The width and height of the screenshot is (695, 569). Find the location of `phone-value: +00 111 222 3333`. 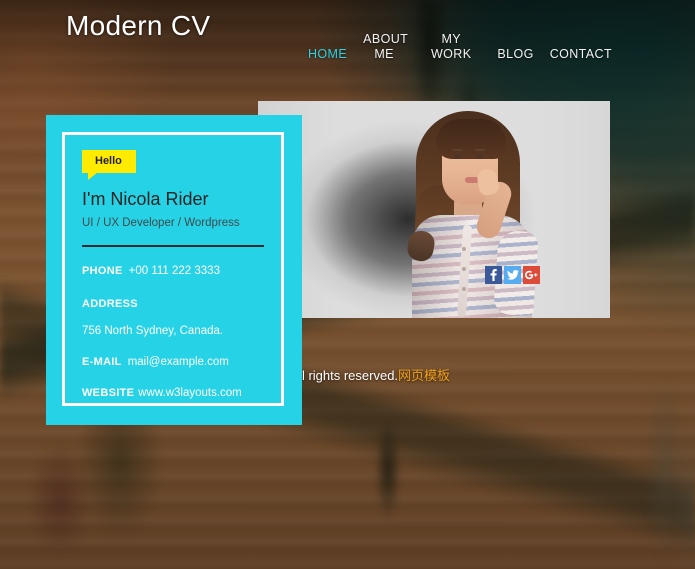

phone-value: +00 111 222 3333 is located at coordinates (174, 271).